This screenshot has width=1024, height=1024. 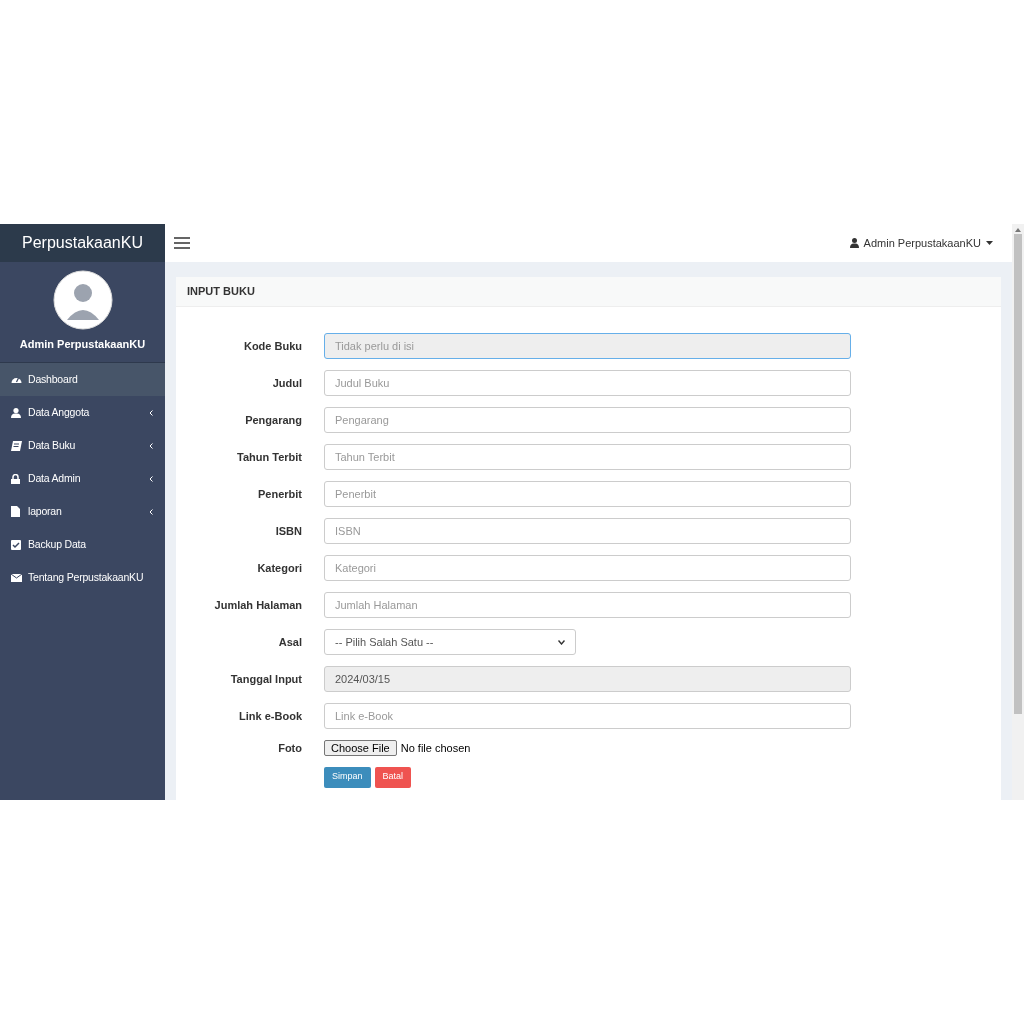 I want to click on field-label: Foto, so click(x=289, y=748).